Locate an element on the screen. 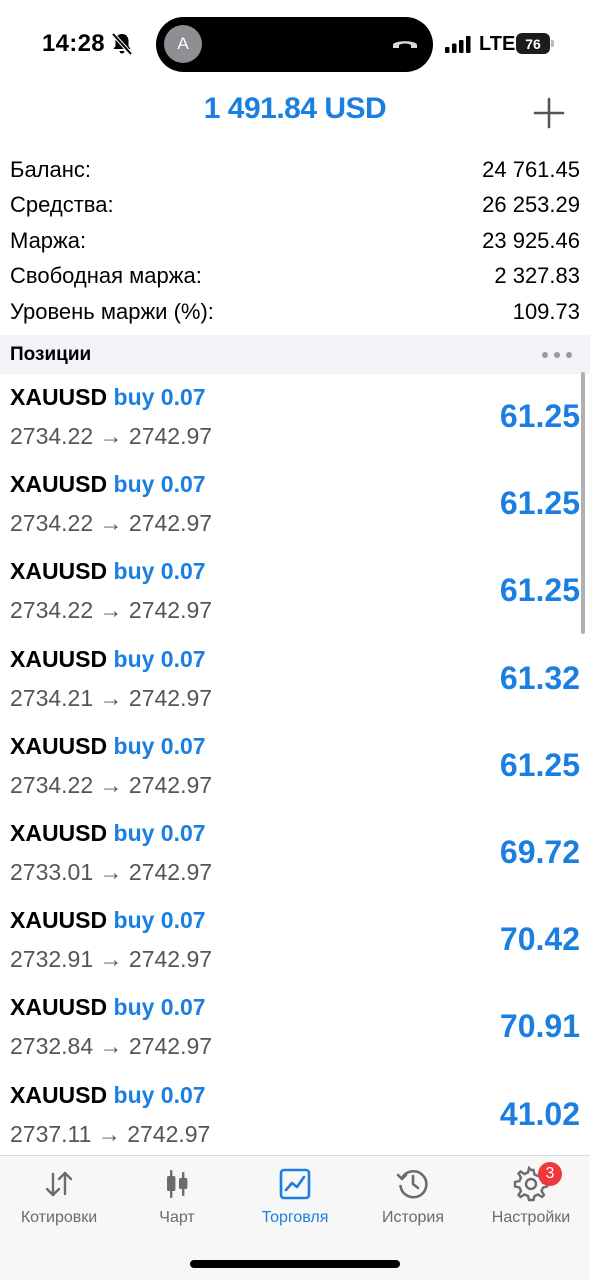 This screenshot has width=590, height=1280. section-title: Позиции is located at coordinates (51, 354).